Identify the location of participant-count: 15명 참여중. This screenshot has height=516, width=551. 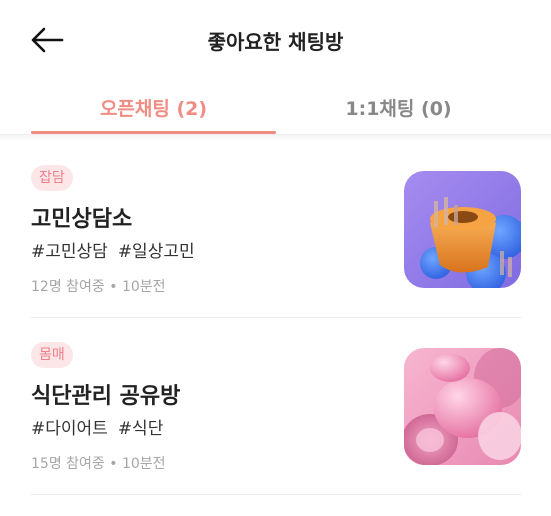
(68, 464).